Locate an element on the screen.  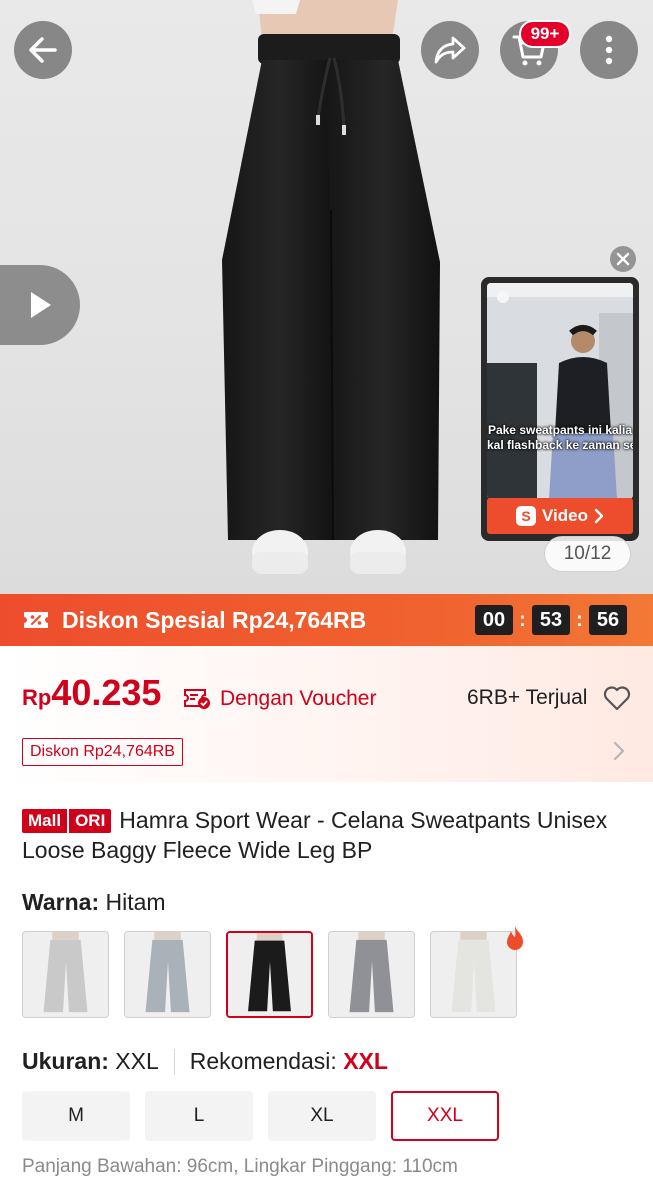
mall-ori-badge: Mall ORI is located at coordinates (67, 821).